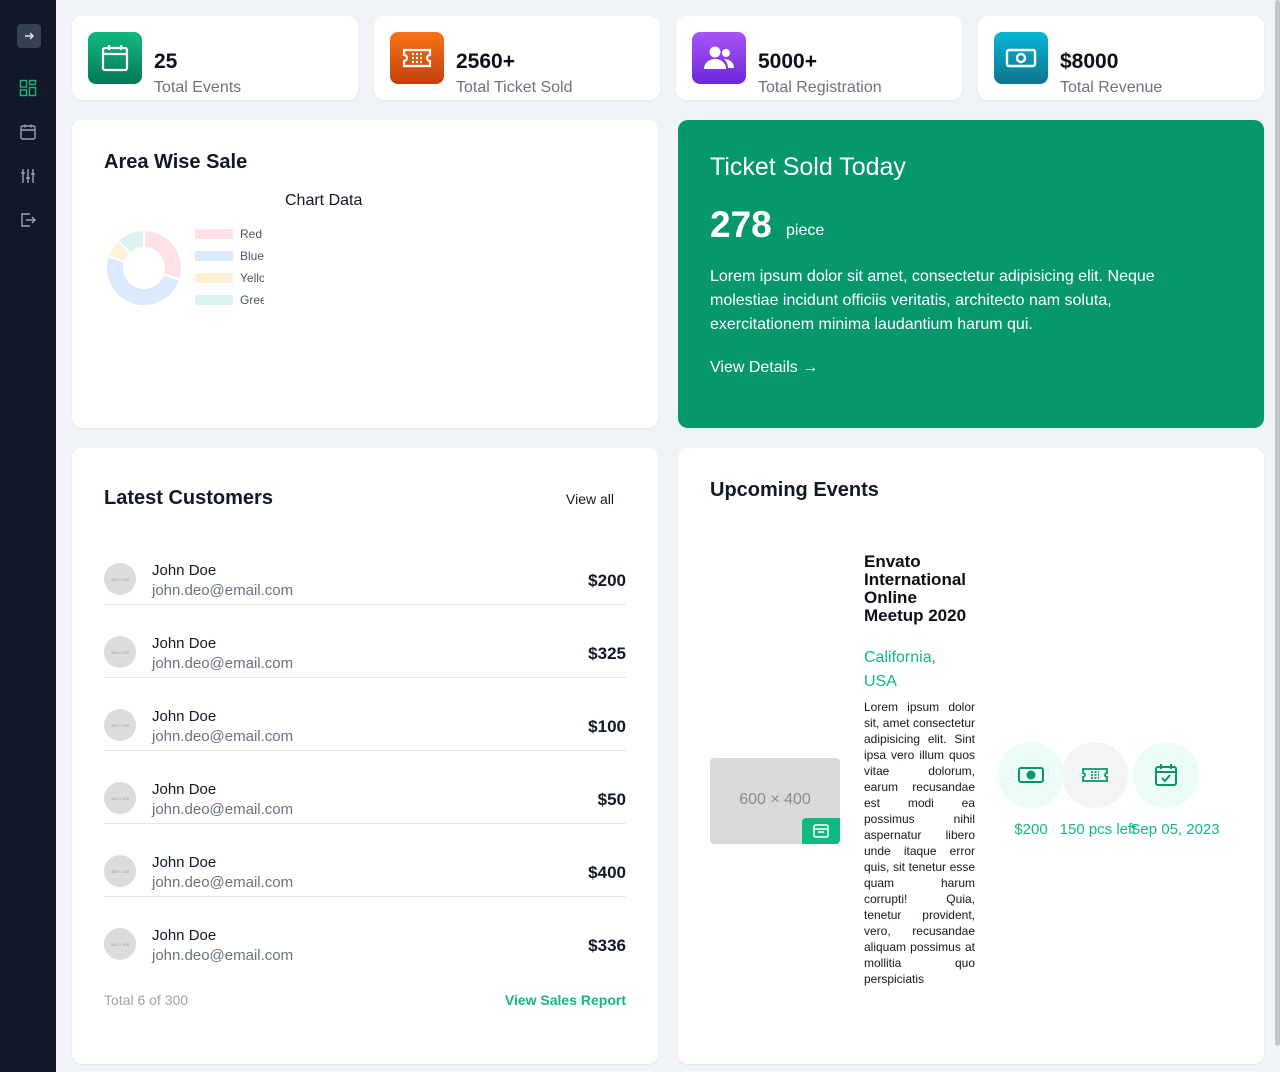 This screenshot has width=1280, height=1072. I want to click on sidebar-item-settings, so click(28, 176).